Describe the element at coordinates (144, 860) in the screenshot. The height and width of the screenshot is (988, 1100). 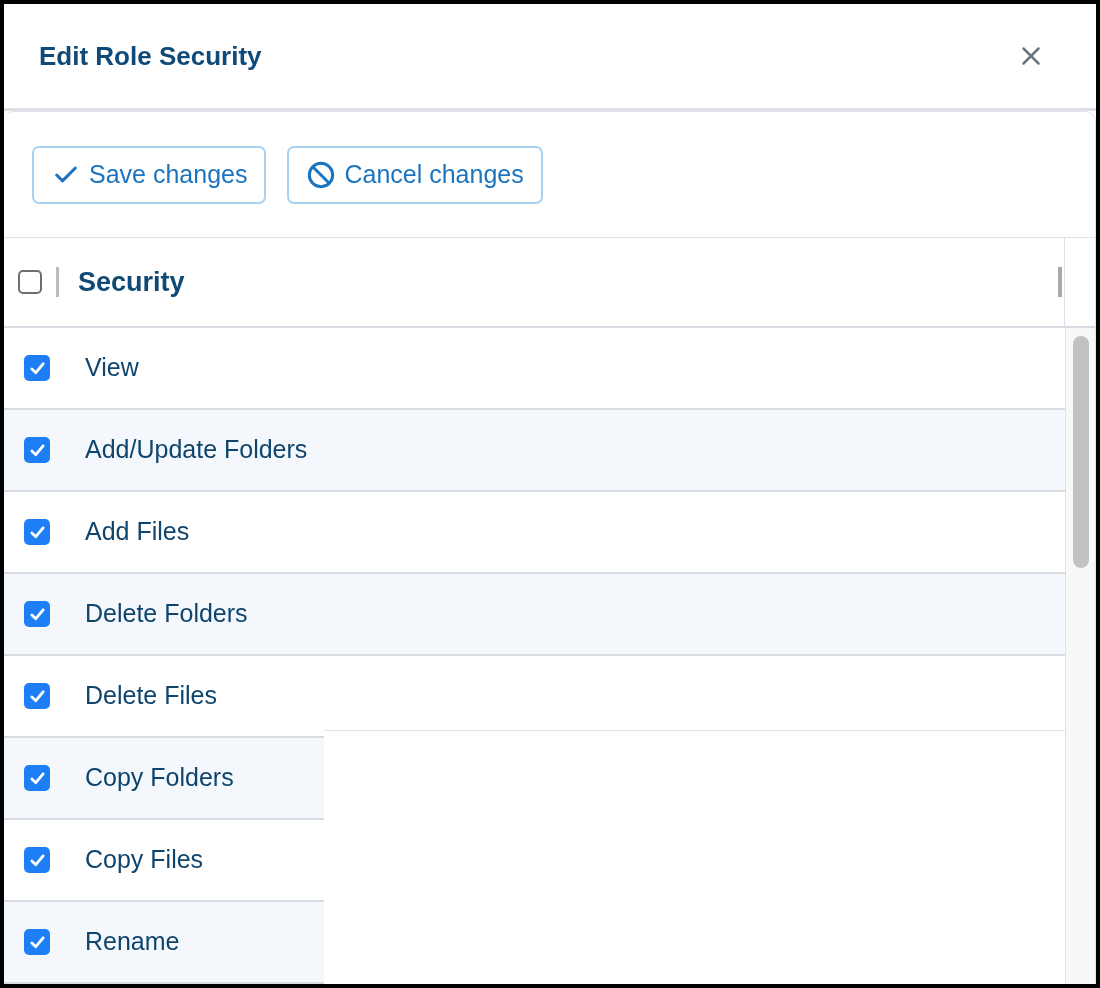
I see `permission-label: Copy Files` at that location.